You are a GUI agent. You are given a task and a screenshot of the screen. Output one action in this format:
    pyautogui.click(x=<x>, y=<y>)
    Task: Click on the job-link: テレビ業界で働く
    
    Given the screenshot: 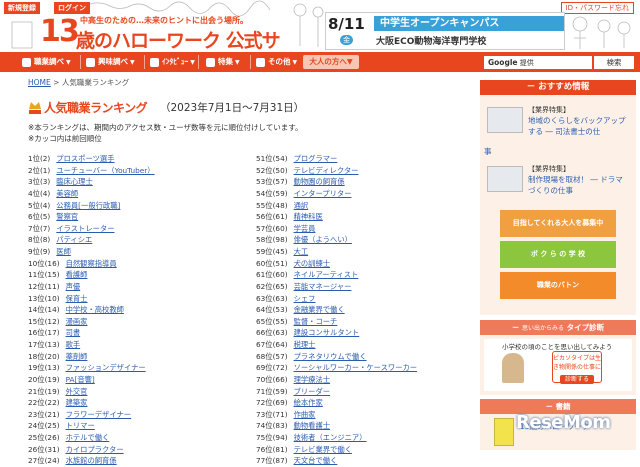 What is the action you would take?
    pyautogui.click(x=323, y=449)
    